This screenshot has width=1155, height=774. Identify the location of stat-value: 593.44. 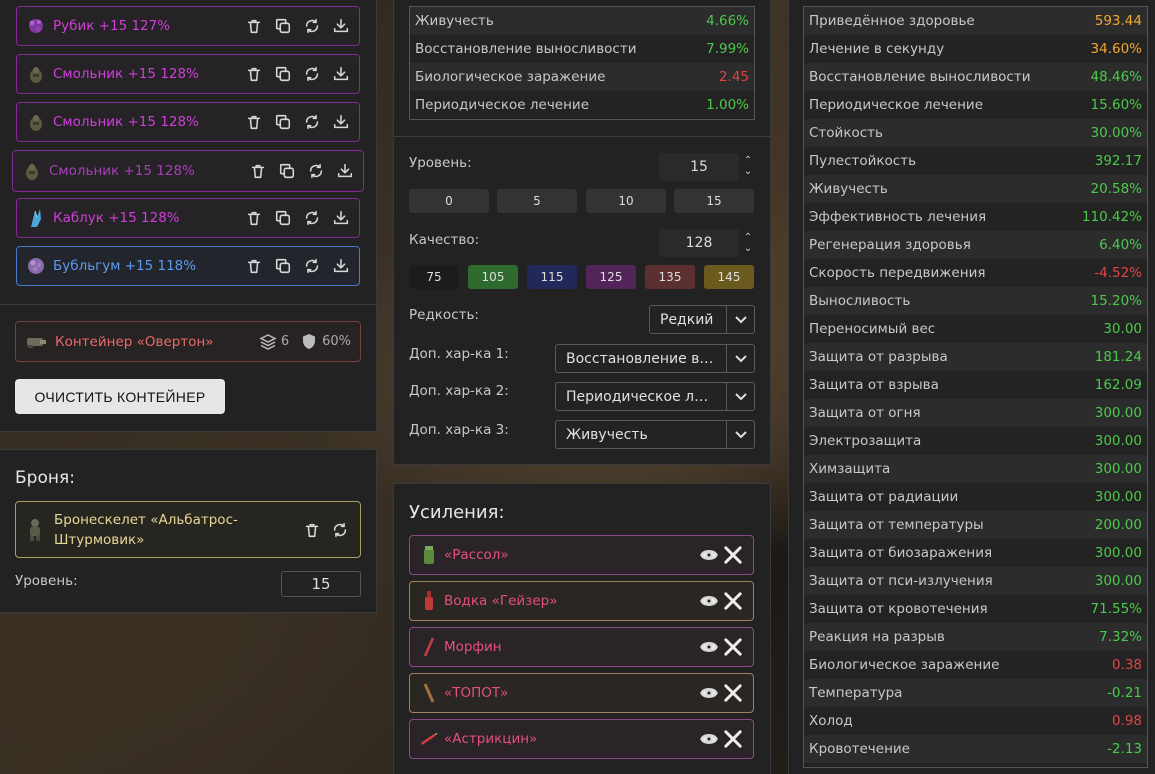
(1118, 21).